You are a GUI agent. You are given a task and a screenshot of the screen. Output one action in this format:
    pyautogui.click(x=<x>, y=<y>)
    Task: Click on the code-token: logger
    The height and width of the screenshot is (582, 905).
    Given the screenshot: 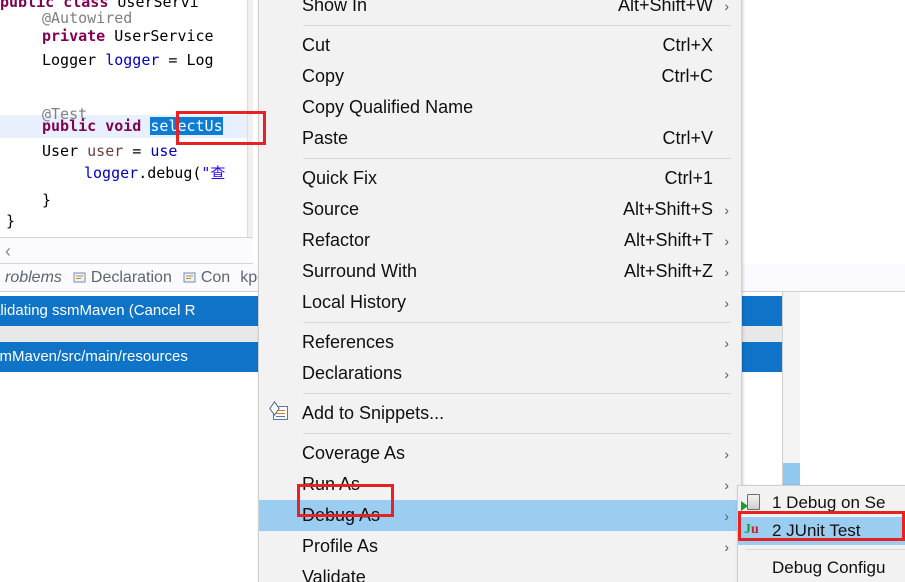 What is the action you would take?
    pyautogui.click(x=111, y=173)
    